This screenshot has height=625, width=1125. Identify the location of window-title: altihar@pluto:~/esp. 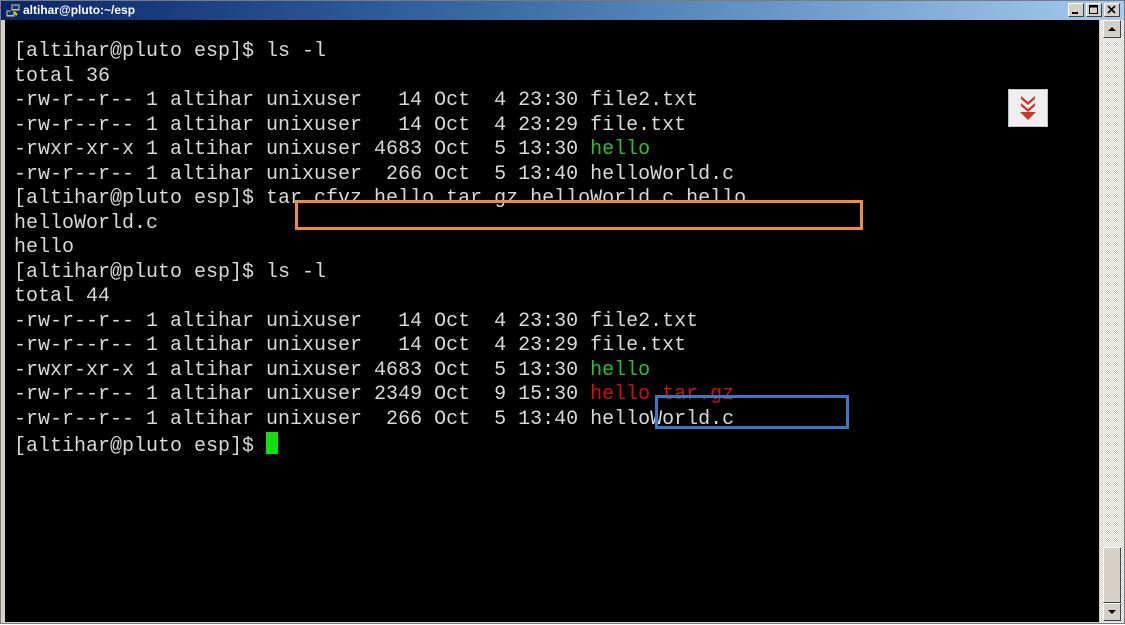
(79, 10).